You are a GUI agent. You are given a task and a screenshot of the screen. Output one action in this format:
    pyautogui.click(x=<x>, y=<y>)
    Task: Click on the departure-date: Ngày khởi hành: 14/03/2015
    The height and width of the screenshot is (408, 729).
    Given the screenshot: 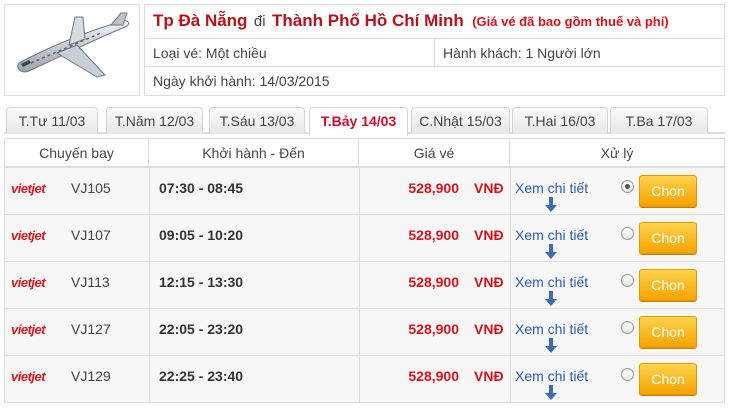 What is the action you would take?
    pyautogui.click(x=241, y=81)
    